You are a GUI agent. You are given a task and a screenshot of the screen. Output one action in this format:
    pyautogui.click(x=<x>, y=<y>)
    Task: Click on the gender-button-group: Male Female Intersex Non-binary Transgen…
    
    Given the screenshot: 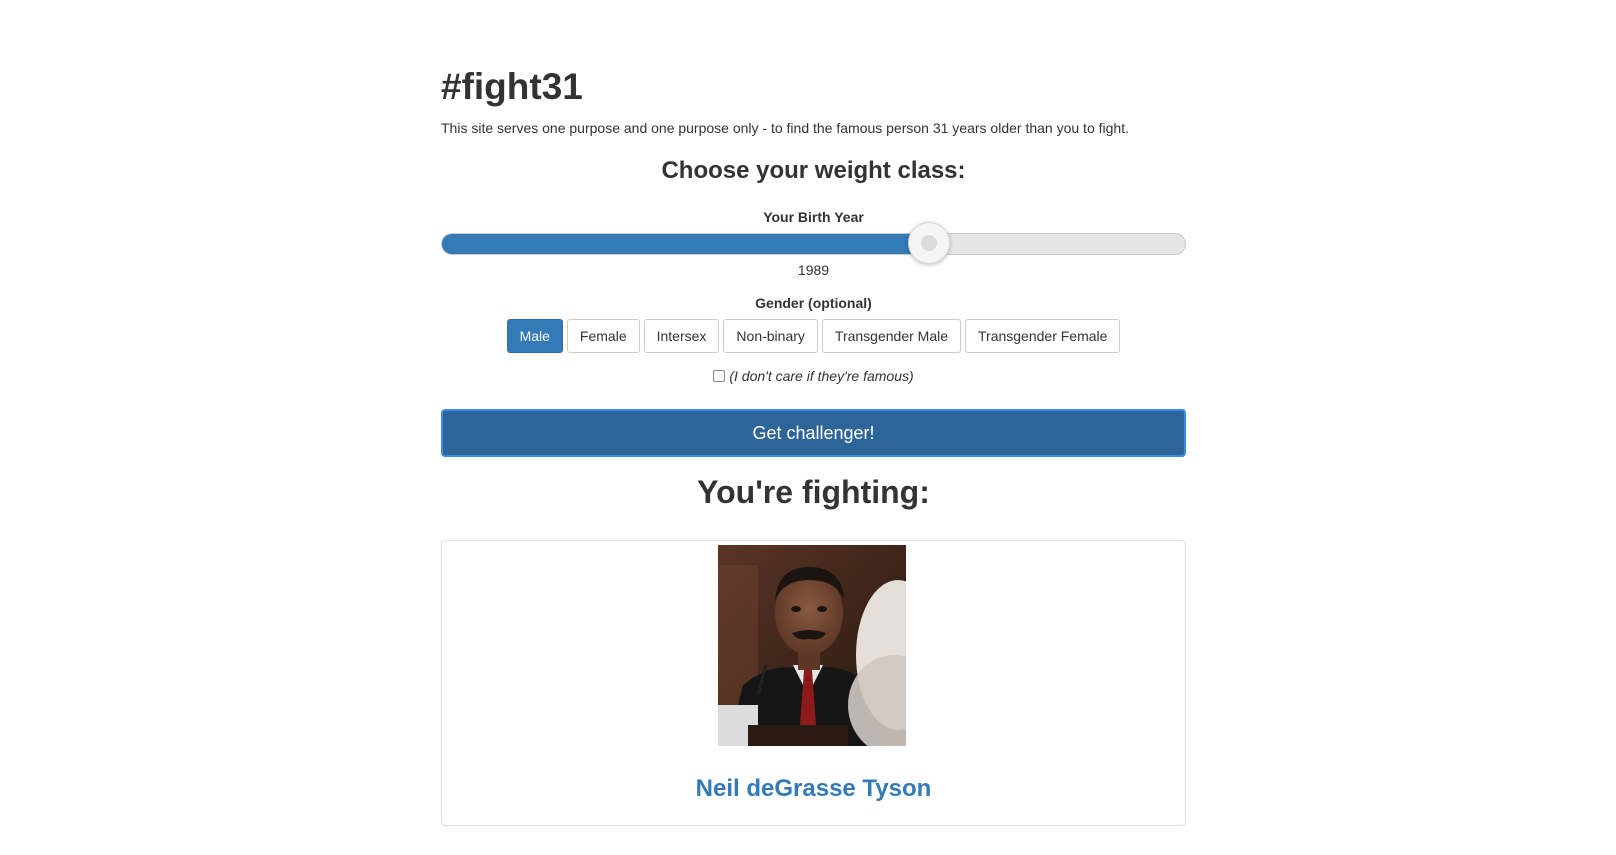 What is the action you would take?
    pyautogui.click(x=813, y=336)
    